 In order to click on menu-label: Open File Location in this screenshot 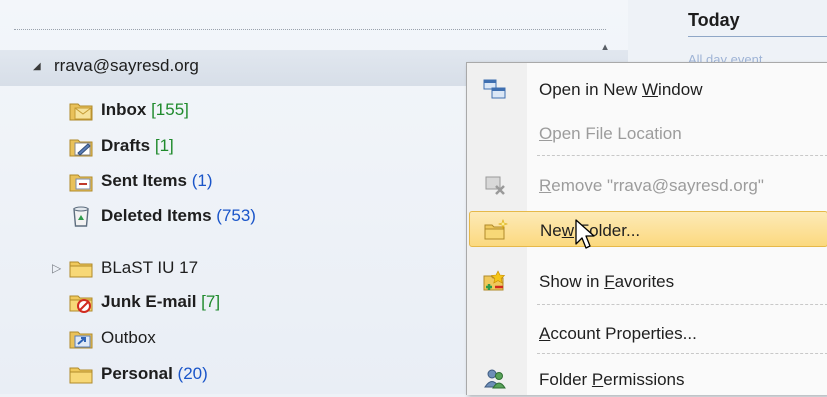, I will do `click(610, 133)`.